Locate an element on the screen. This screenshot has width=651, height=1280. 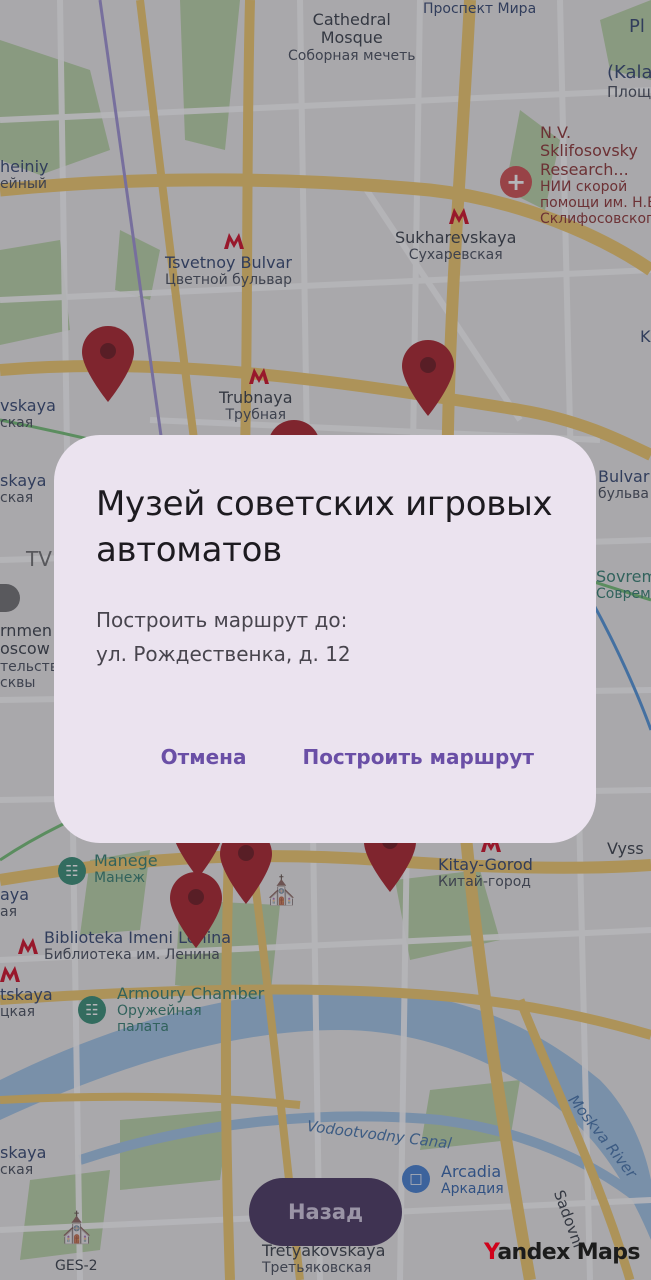
dialog-body-line1: Построить маршрут до: is located at coordinates (222, 620).